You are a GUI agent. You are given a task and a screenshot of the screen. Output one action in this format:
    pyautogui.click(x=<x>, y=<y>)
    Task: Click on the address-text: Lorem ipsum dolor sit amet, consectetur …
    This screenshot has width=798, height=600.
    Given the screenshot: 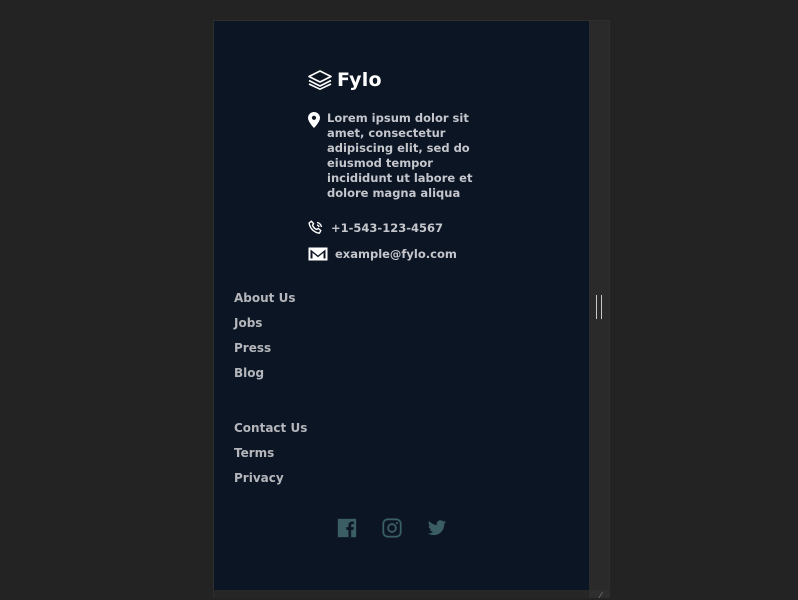 What is the action you would take?
    pyautogui.click(x=400, y=155)
    